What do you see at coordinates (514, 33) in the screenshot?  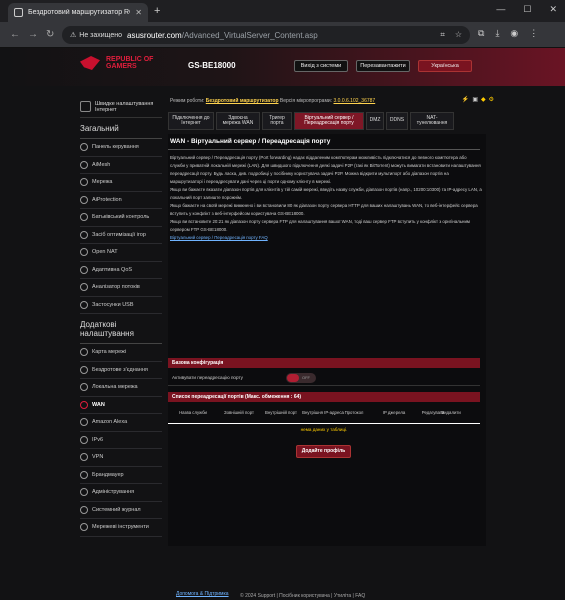 I see `profile-icon: ◉` at bounding box center [514, 33].